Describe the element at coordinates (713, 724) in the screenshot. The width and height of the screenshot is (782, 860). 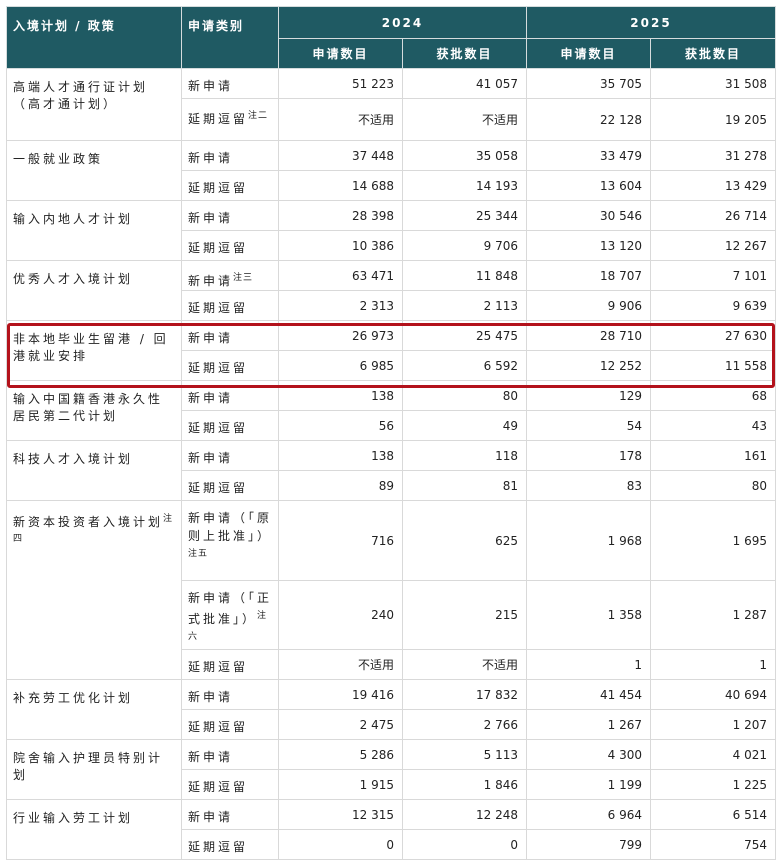
I see `value-2025-approved: 1 207` at that location.